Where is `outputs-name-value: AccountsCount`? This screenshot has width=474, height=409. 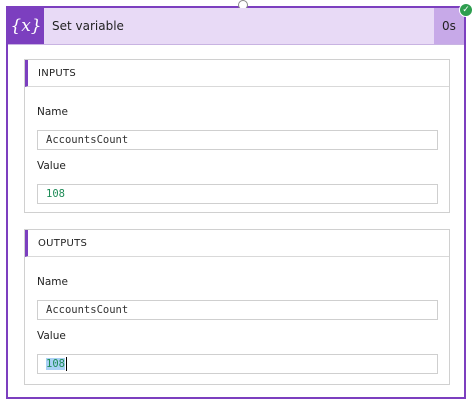 outputs-name-value: AccountsCount is located at coordinates (87, 310).